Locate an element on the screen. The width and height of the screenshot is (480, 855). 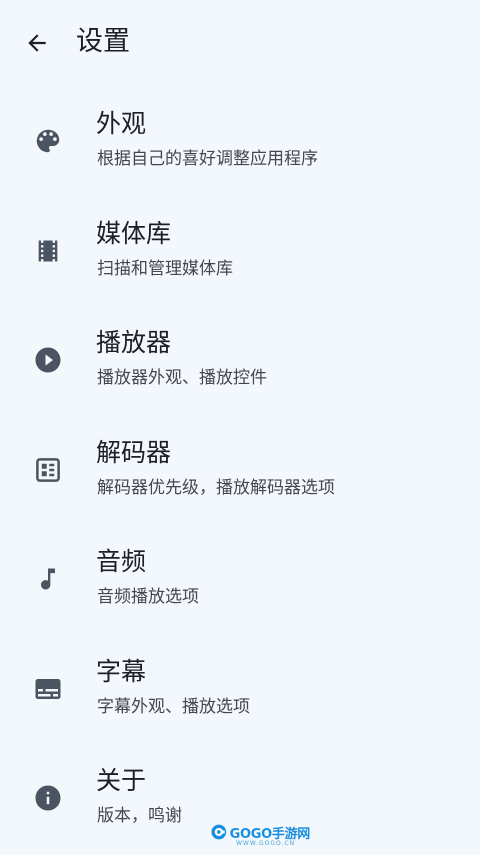
watermark-subtext: WWW.GOGO.CN is located at coordinates (266, 843).